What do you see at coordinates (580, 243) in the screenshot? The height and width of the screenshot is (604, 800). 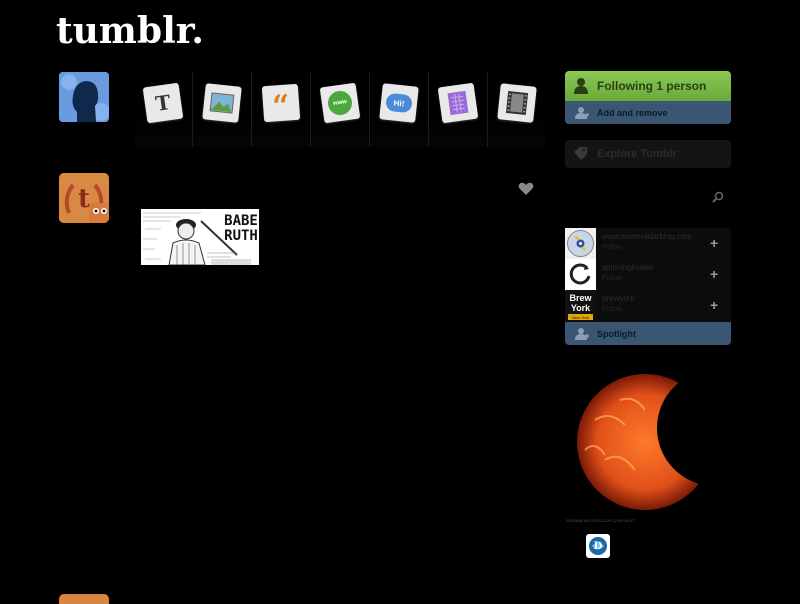 I see `cd-thumbnail-icon` at bounding box center [580, 243].